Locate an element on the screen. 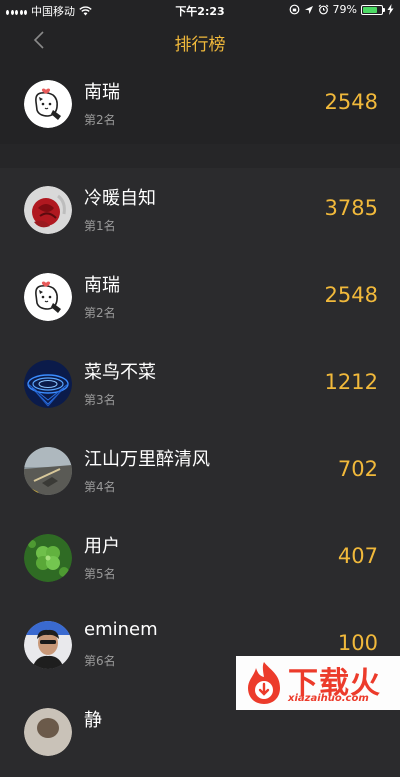 The width and height of the screenshot is (400, 777). battery-percent: 79% is located at coordinates (344, 9).